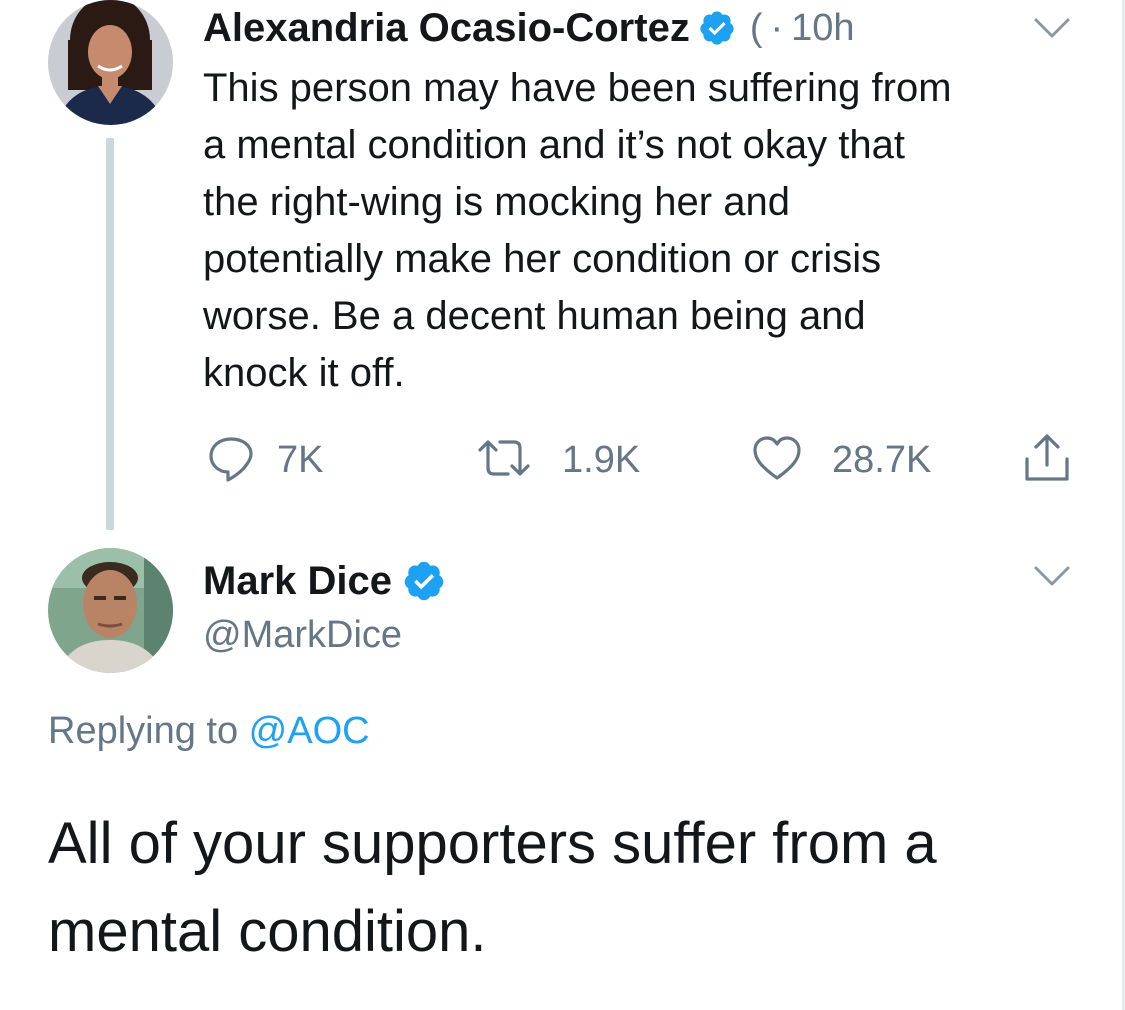  I want to click on share-icon, so click(1047, 460).